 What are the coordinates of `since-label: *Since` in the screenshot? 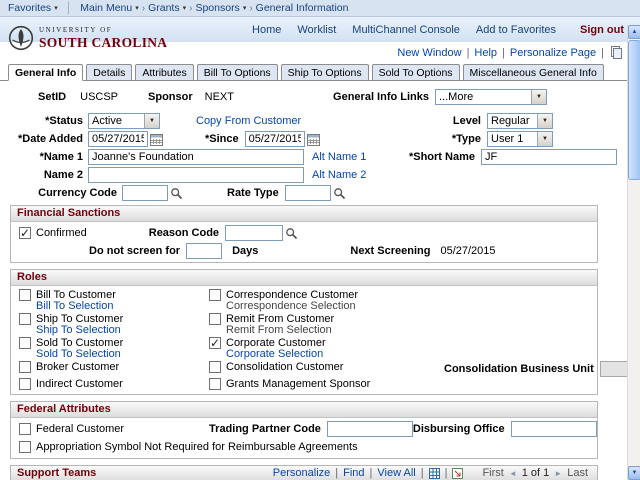 It's located at (222, 139).